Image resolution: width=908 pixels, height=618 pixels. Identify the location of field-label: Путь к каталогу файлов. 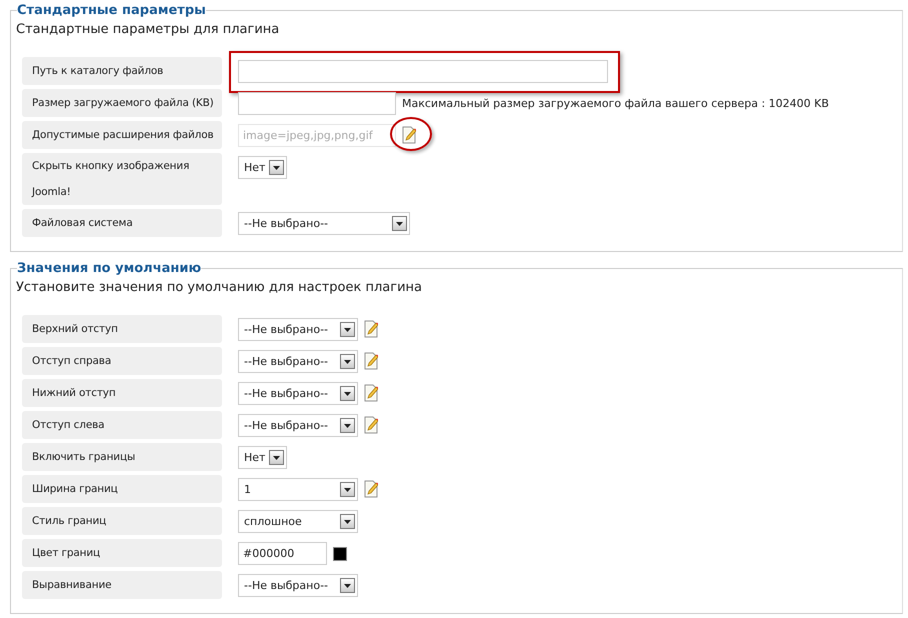
(122, 71).